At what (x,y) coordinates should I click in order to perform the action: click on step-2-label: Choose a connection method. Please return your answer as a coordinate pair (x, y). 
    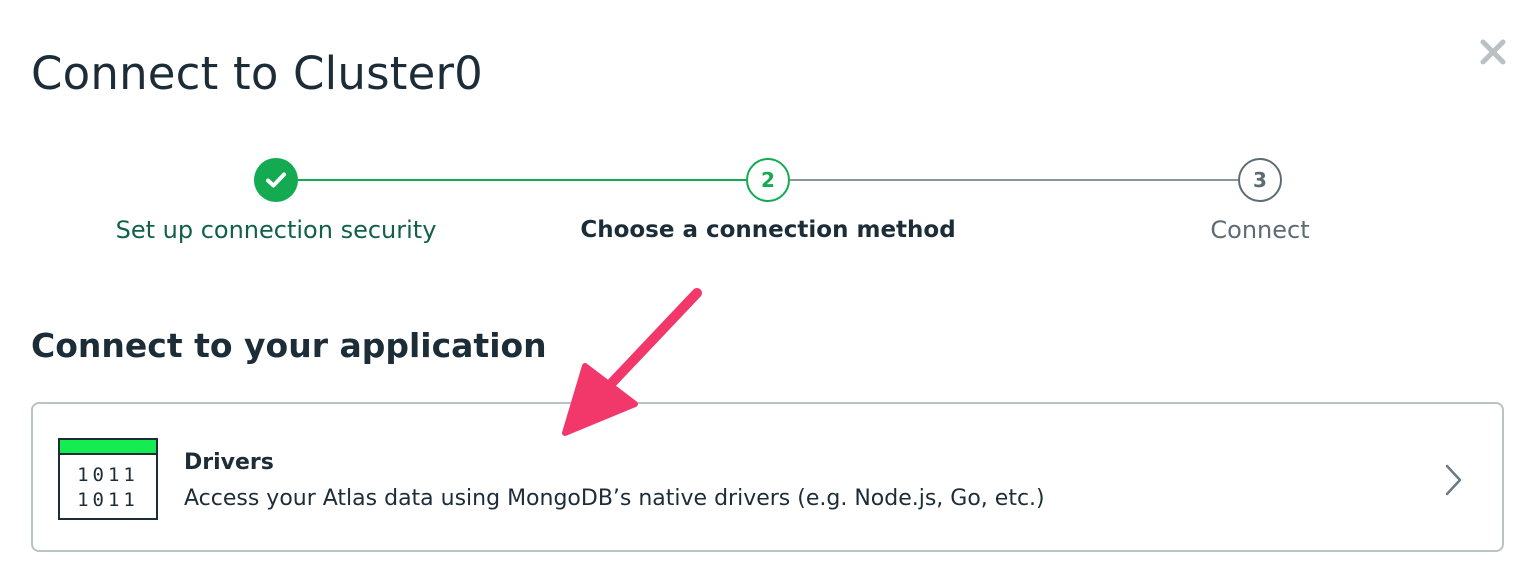
    Looking at the image, I should click on (768, 230).